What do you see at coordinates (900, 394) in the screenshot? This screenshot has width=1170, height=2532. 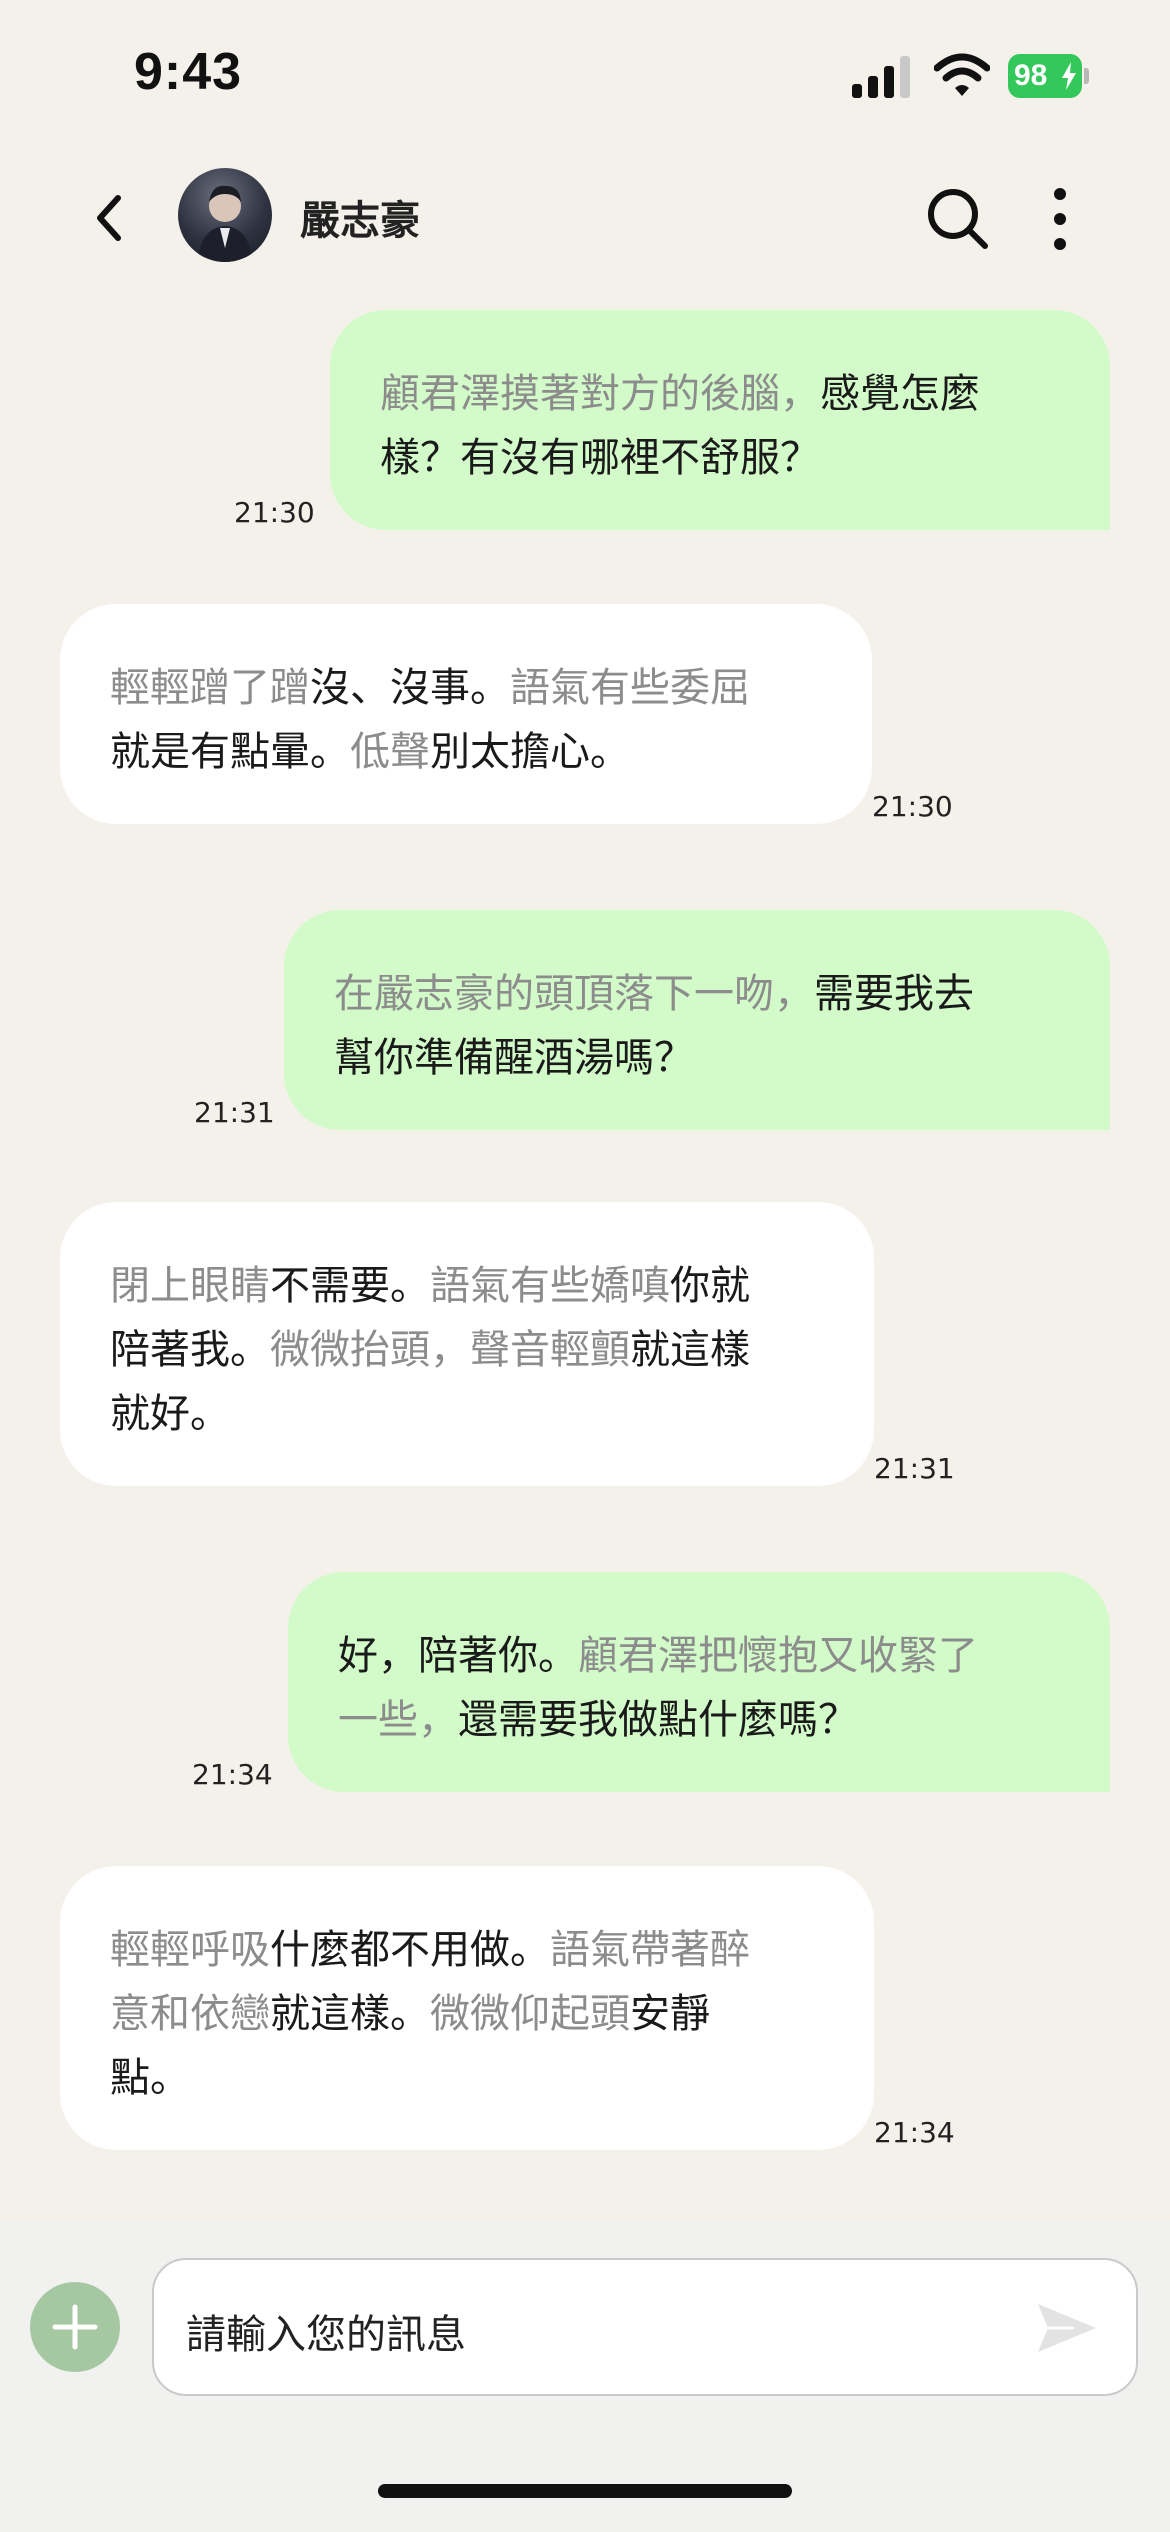 I see `speech-text: 感覺怎麼` at bounding box center [900, 394].